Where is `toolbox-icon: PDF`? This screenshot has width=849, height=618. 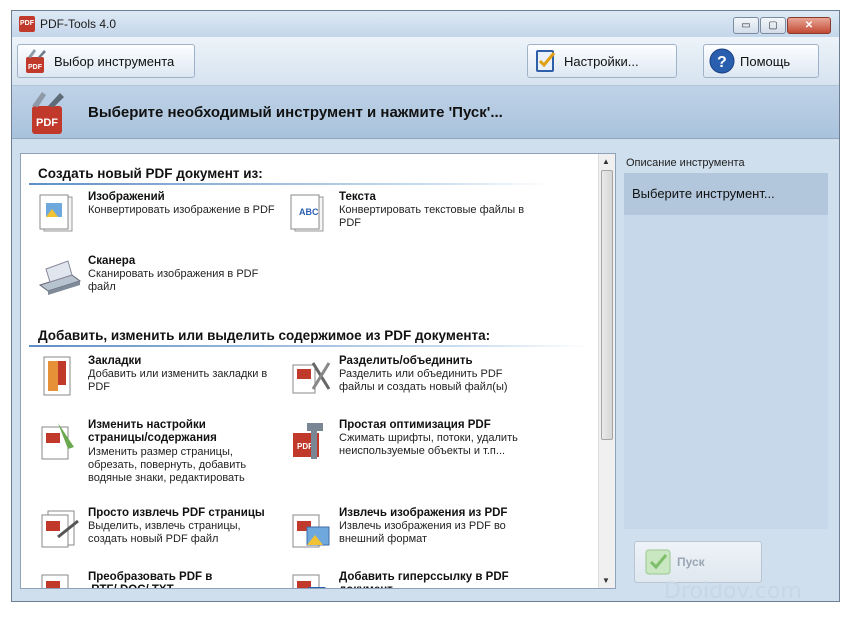 toolbox-icon: PDF is located at coordinates (36, 61).